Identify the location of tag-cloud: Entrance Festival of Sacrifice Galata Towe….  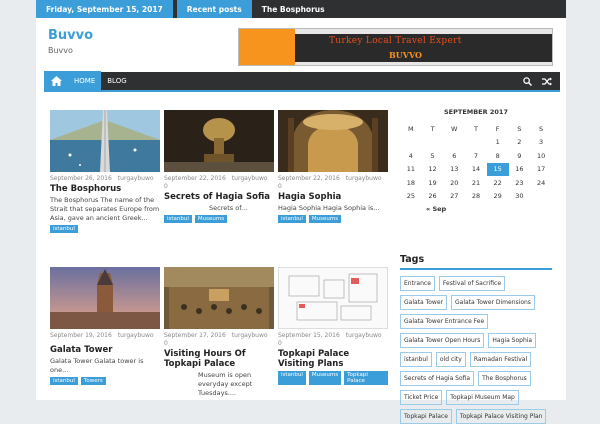
(476, 350).